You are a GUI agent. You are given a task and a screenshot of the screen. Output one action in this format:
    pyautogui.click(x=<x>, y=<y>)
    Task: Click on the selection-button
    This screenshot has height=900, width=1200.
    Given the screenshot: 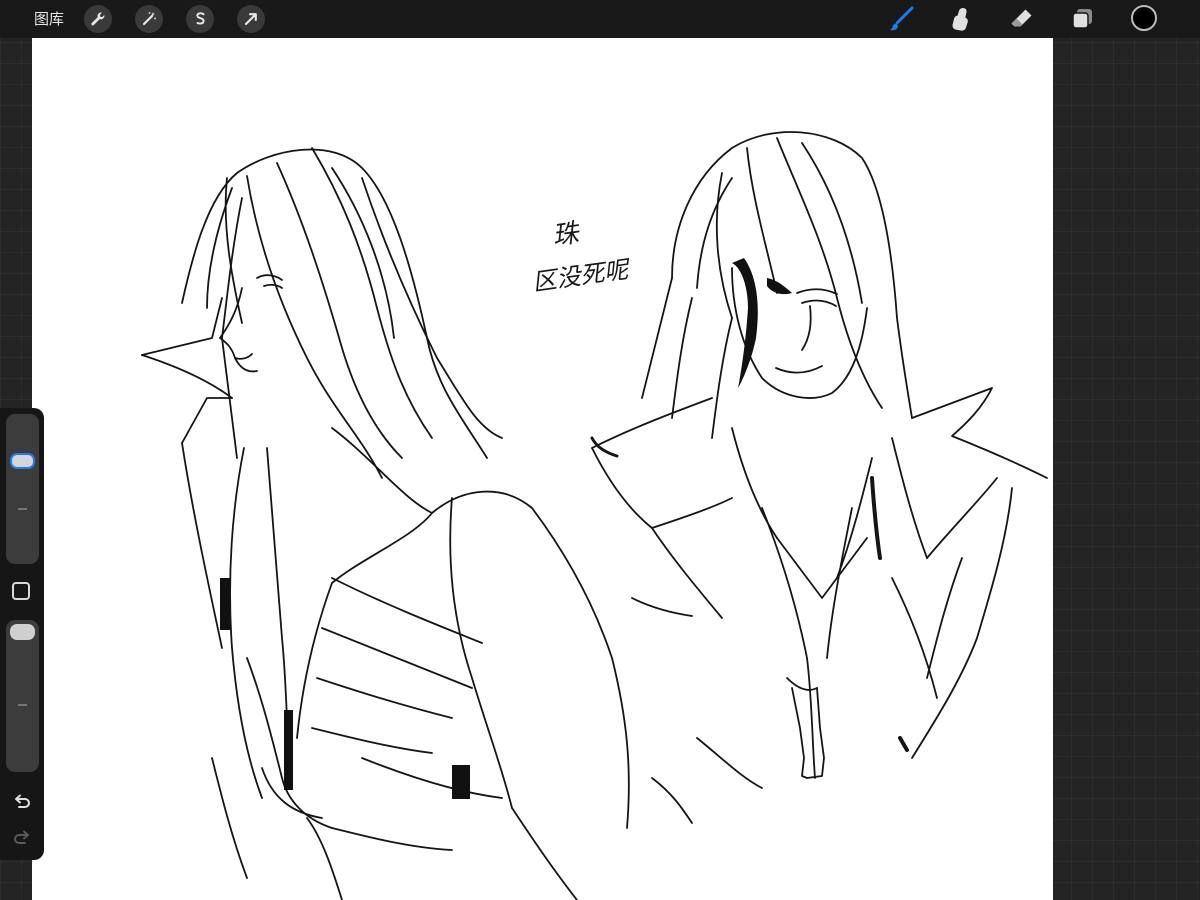 What is the action you would take?
    pyautogui.click(x=200, y=19)
    